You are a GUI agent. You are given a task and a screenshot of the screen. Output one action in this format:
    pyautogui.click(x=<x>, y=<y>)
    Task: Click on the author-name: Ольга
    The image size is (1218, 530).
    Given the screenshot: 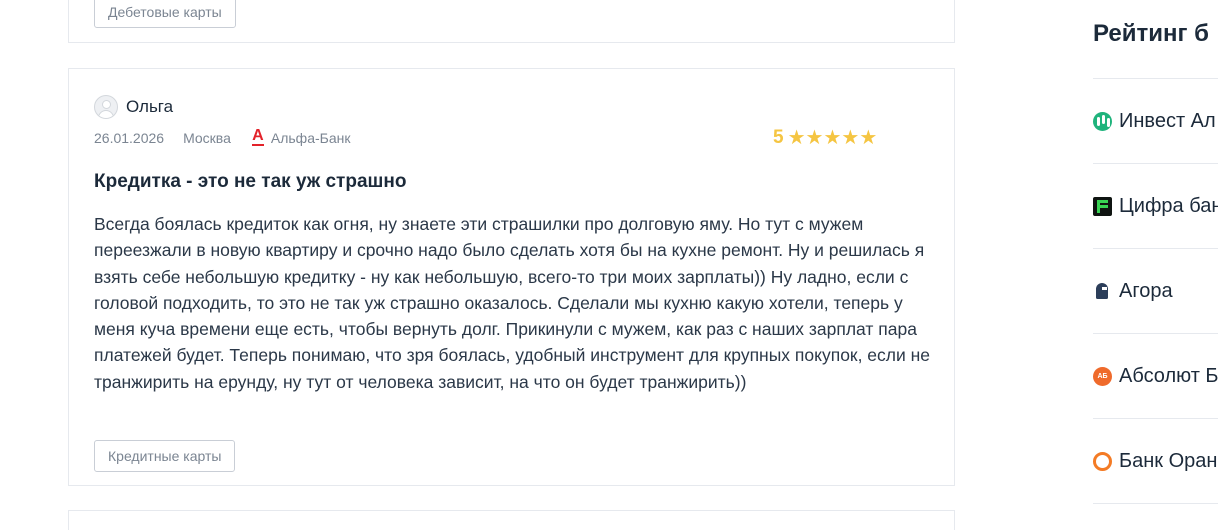 What is the action you would take?
    pyautogui.click(x=150, y=106)
    